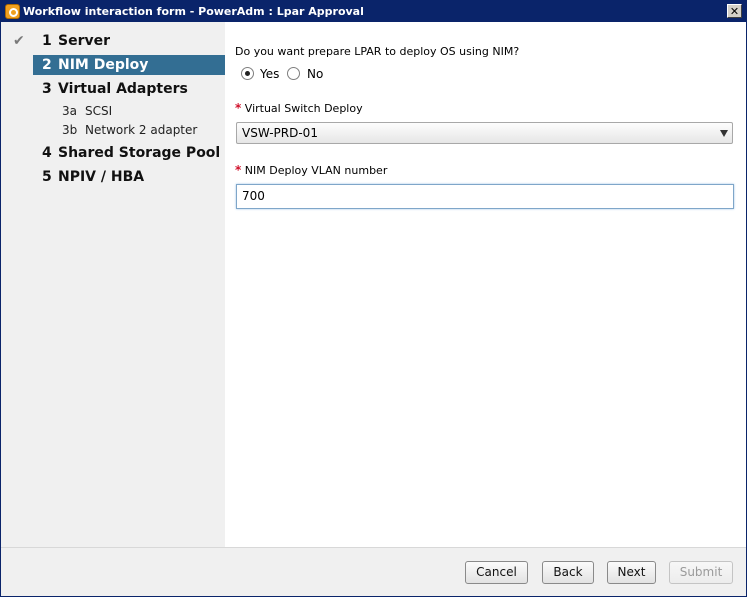  What do you see at coordinates (84, 41) in the screenshot?
I see `step-label: Server` at bounding box center [84, 41].